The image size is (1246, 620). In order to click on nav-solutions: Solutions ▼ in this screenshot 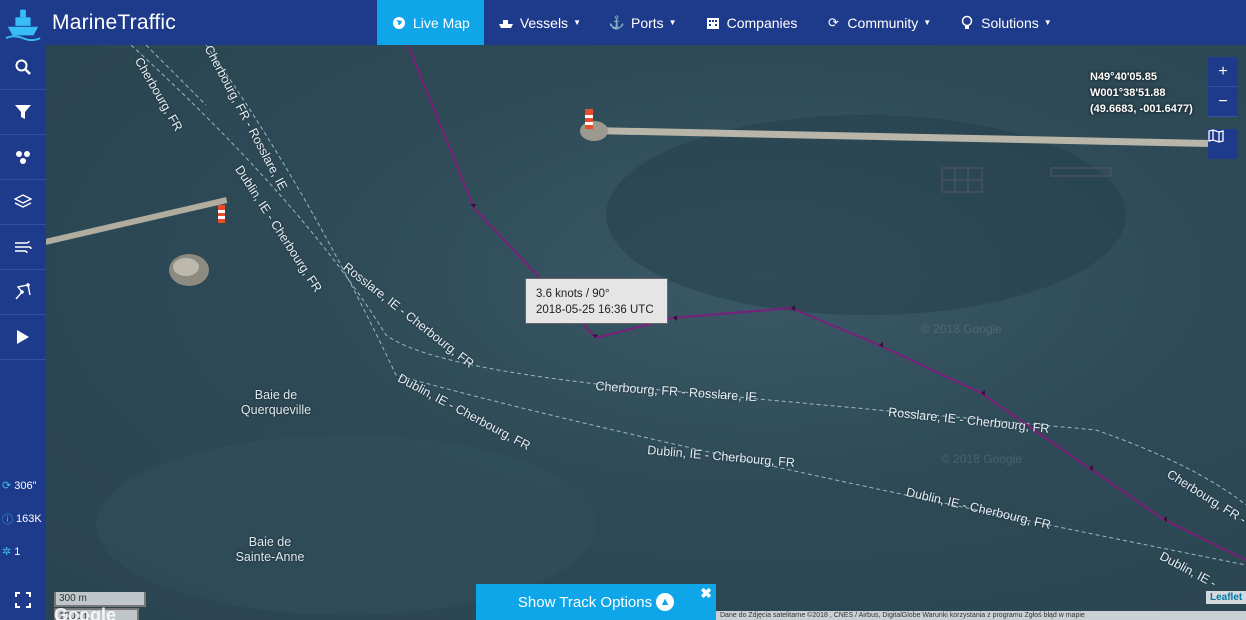, I will do `click(1005, 22)`.